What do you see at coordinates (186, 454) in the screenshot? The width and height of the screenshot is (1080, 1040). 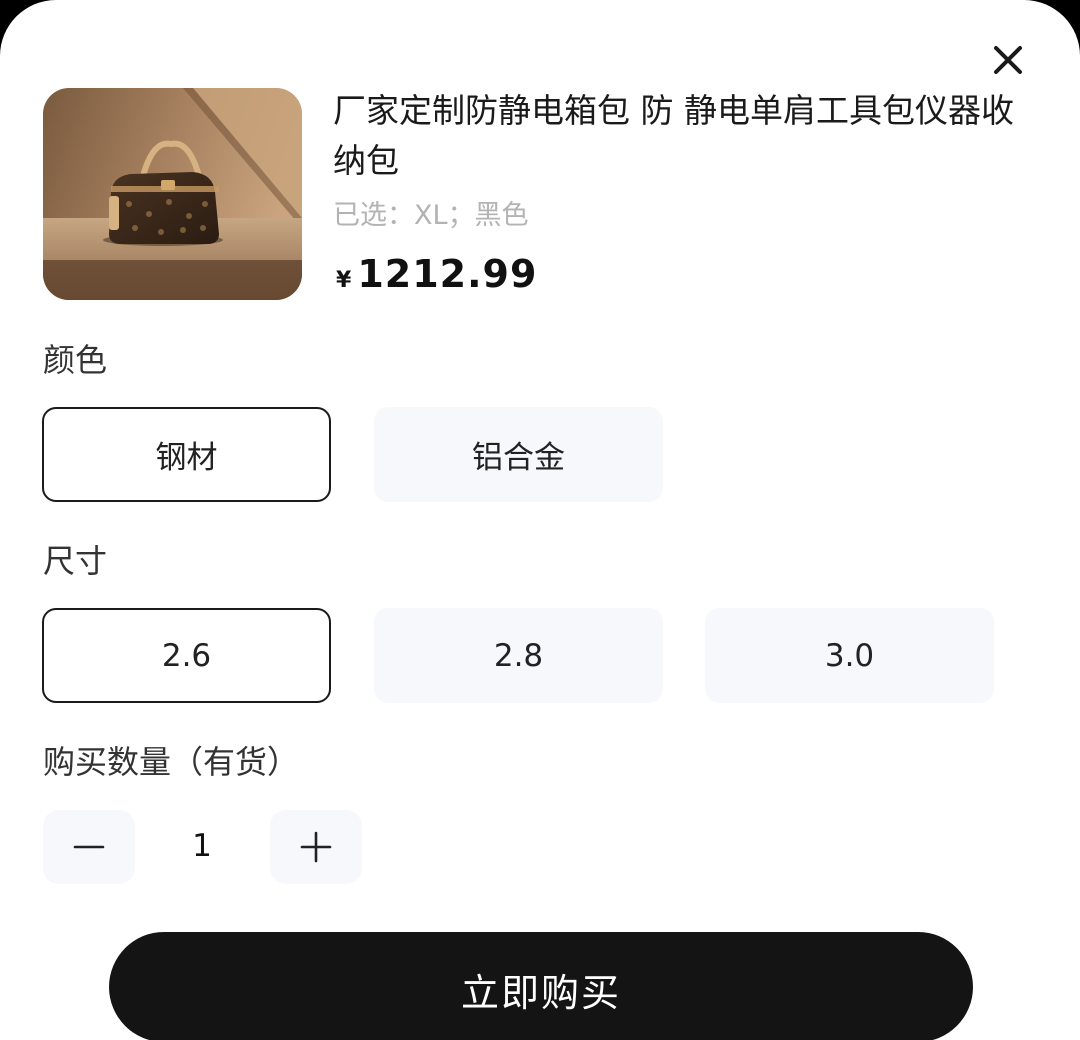 I see `color-option-steel: 钢材` at bounding box center [186, 454].